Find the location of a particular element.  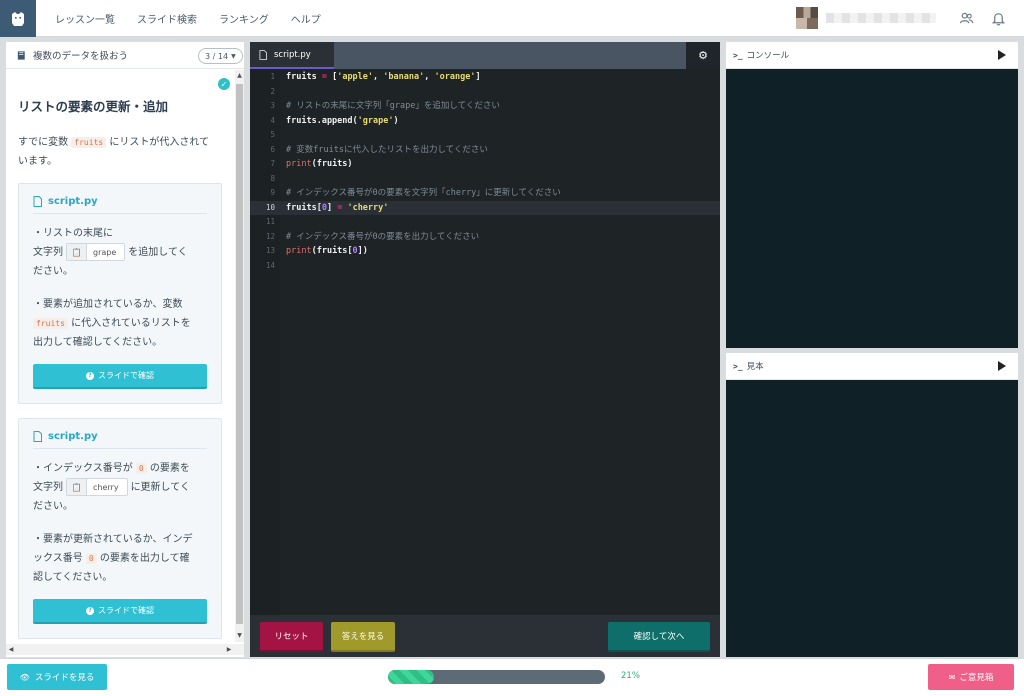

sample-panel: >_ 見本 is located at coordinates (872, 505).